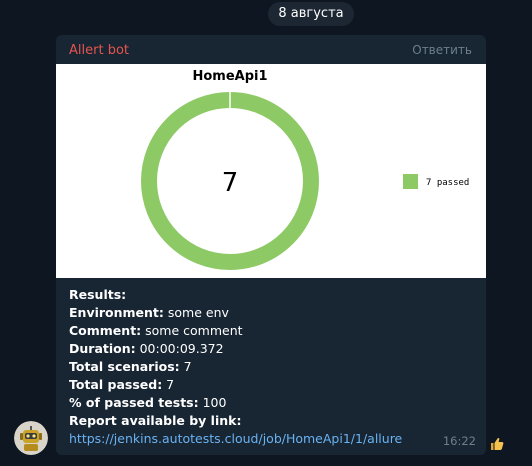  What do you see at coordinates (179, 348) in the screenshot?
I see `duration-value: 00:00:09.372` at bounding box center [179, 348].